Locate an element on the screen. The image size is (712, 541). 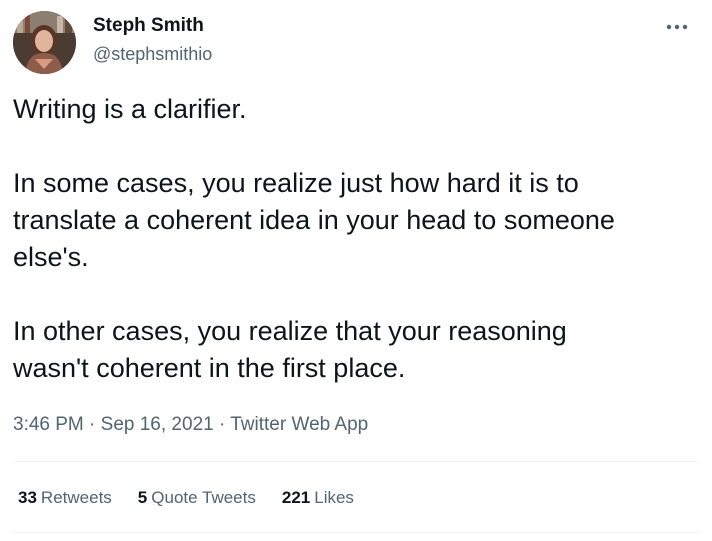
retweets-stat: 33 Retweets is located at coordinates (65, 498).